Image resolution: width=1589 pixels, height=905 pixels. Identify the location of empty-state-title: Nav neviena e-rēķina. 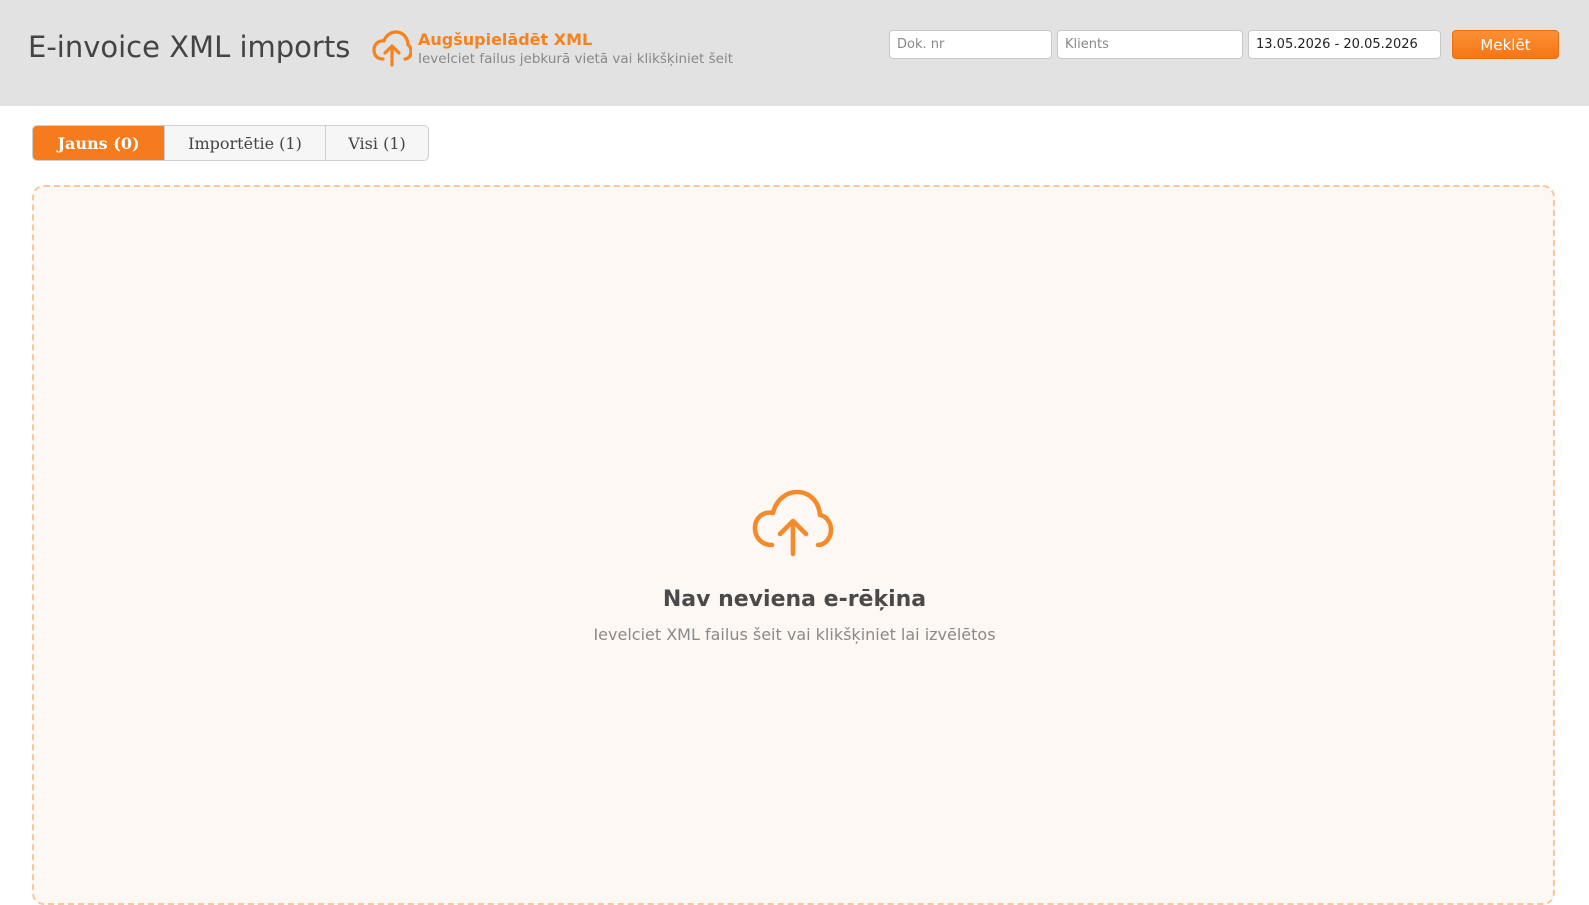
(794, 599).